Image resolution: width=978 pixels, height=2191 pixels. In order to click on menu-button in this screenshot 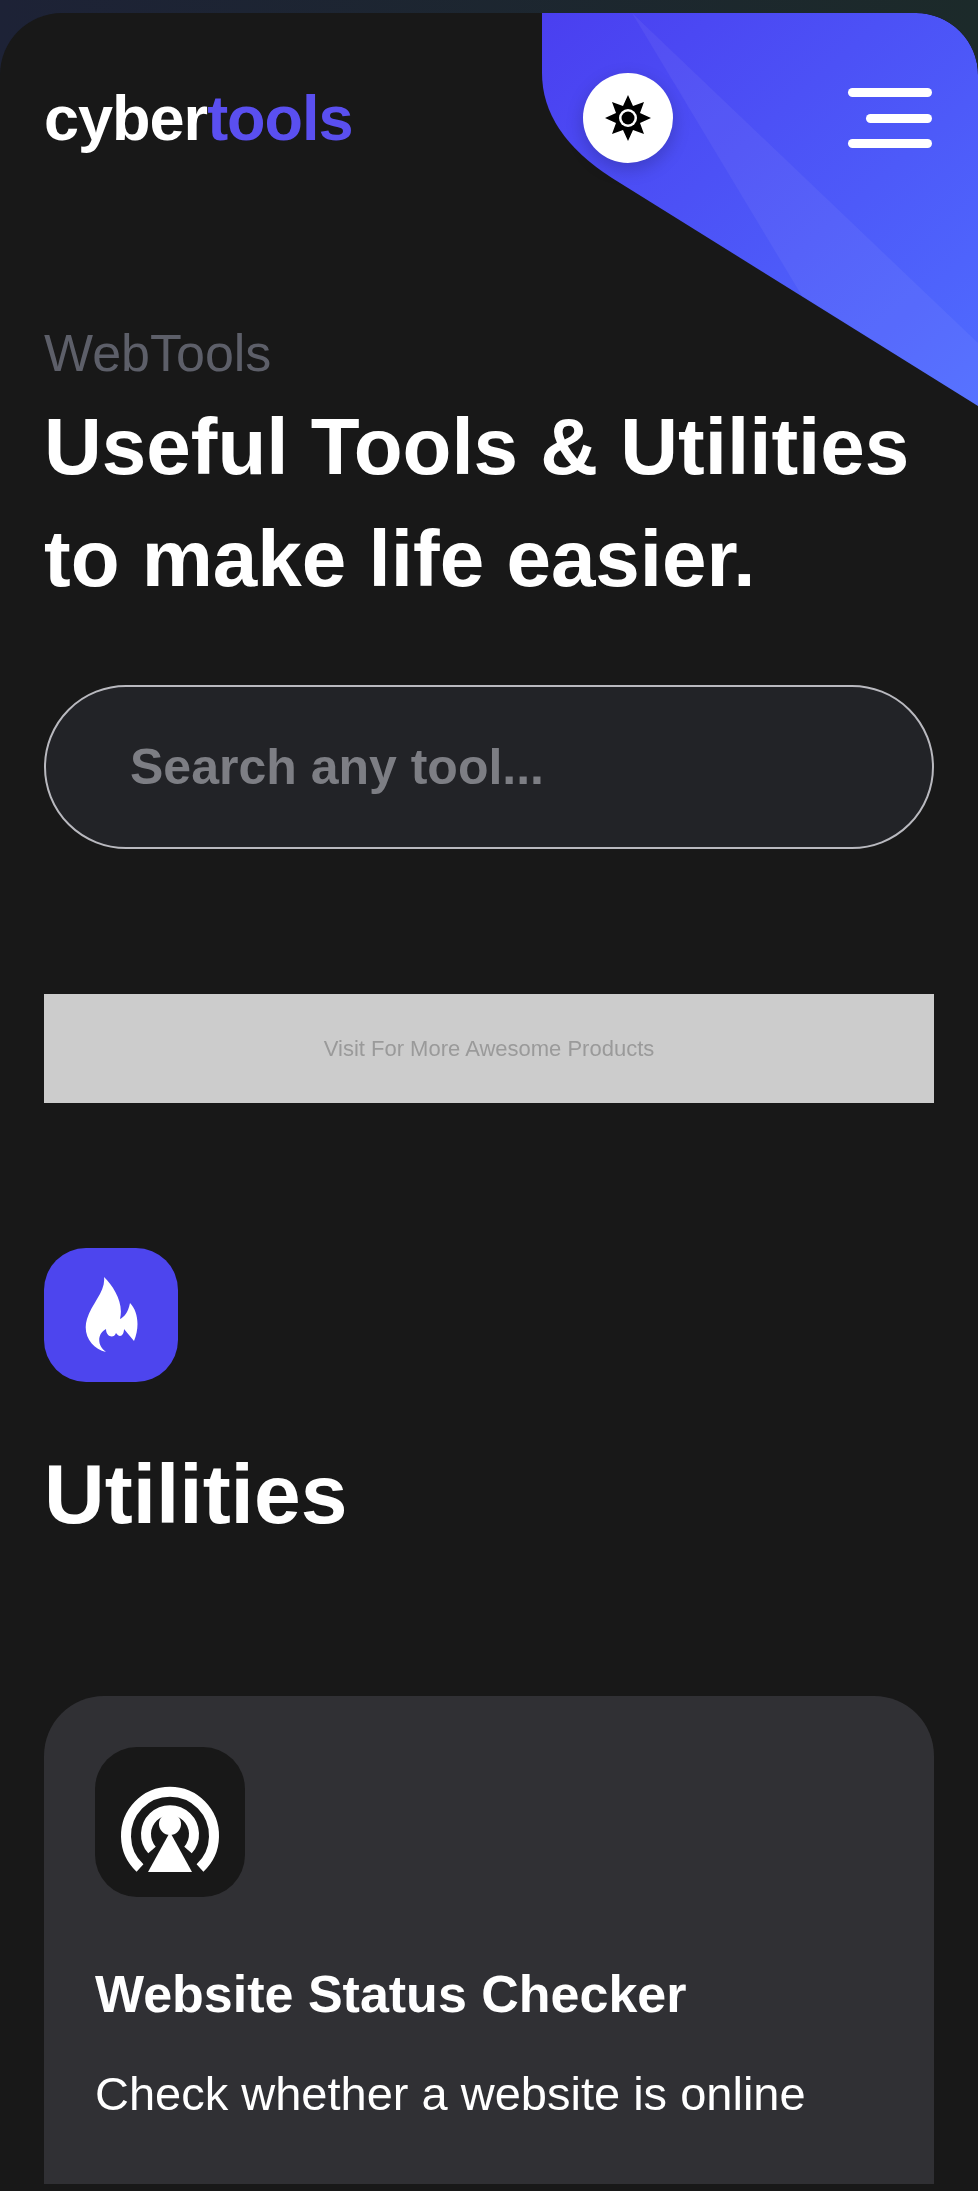, I will do `click(890, 118)`.